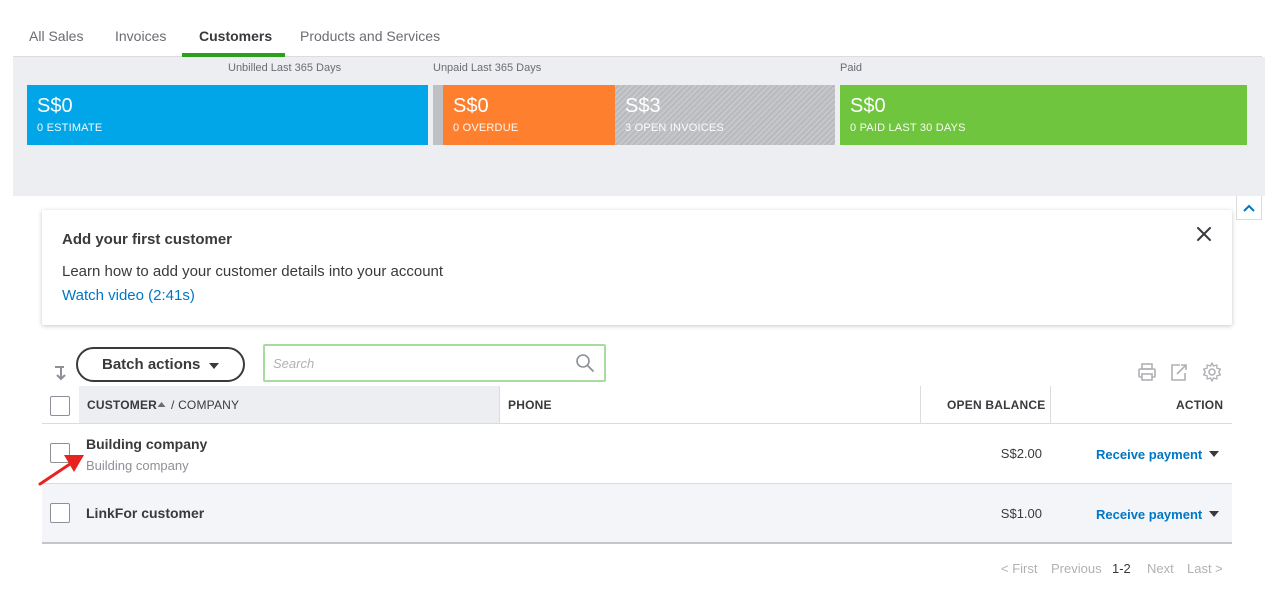 The height and width of the screenshot is (596, 1266). I want to click on pagination-range: 1-2, so click(1121, 568).